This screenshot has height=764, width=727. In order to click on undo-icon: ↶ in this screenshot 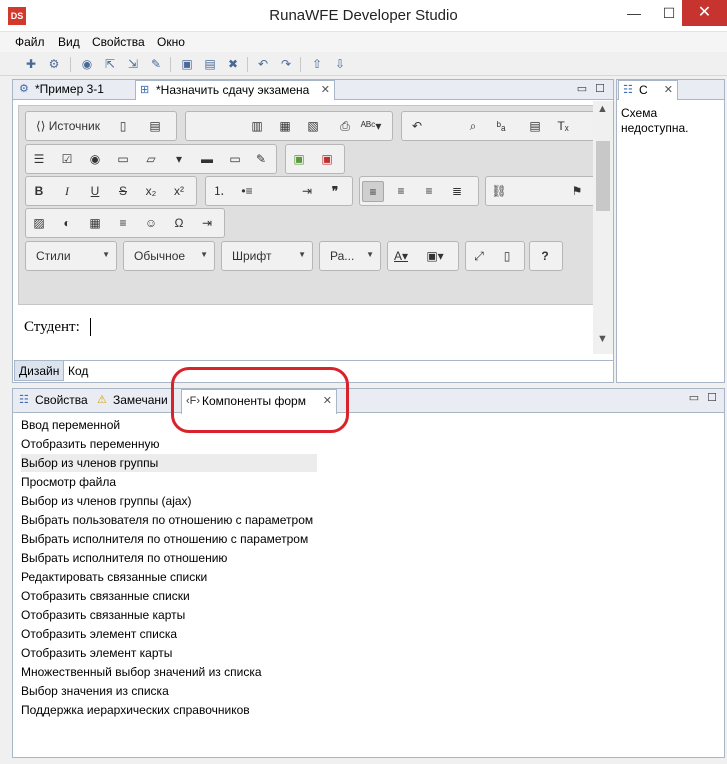, I will do `click(263, 64)`.